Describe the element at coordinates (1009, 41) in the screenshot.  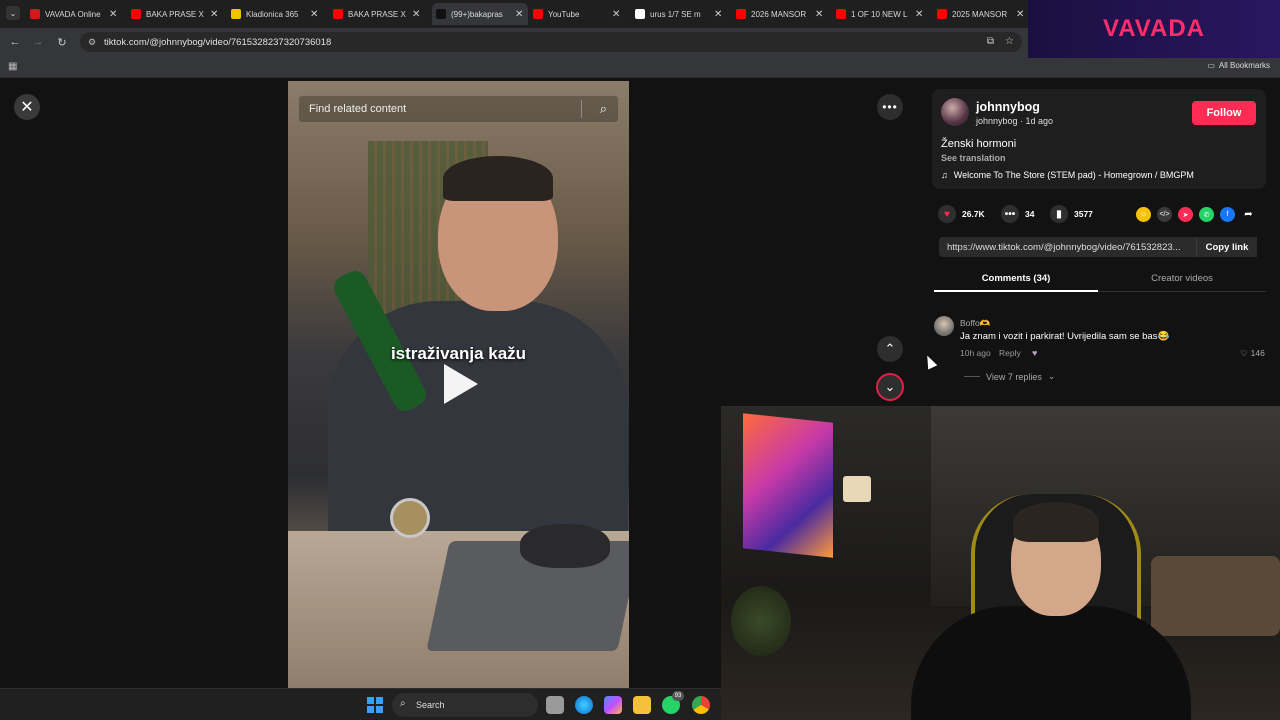
I see `bookmark-star-icon: ☆` at that location.